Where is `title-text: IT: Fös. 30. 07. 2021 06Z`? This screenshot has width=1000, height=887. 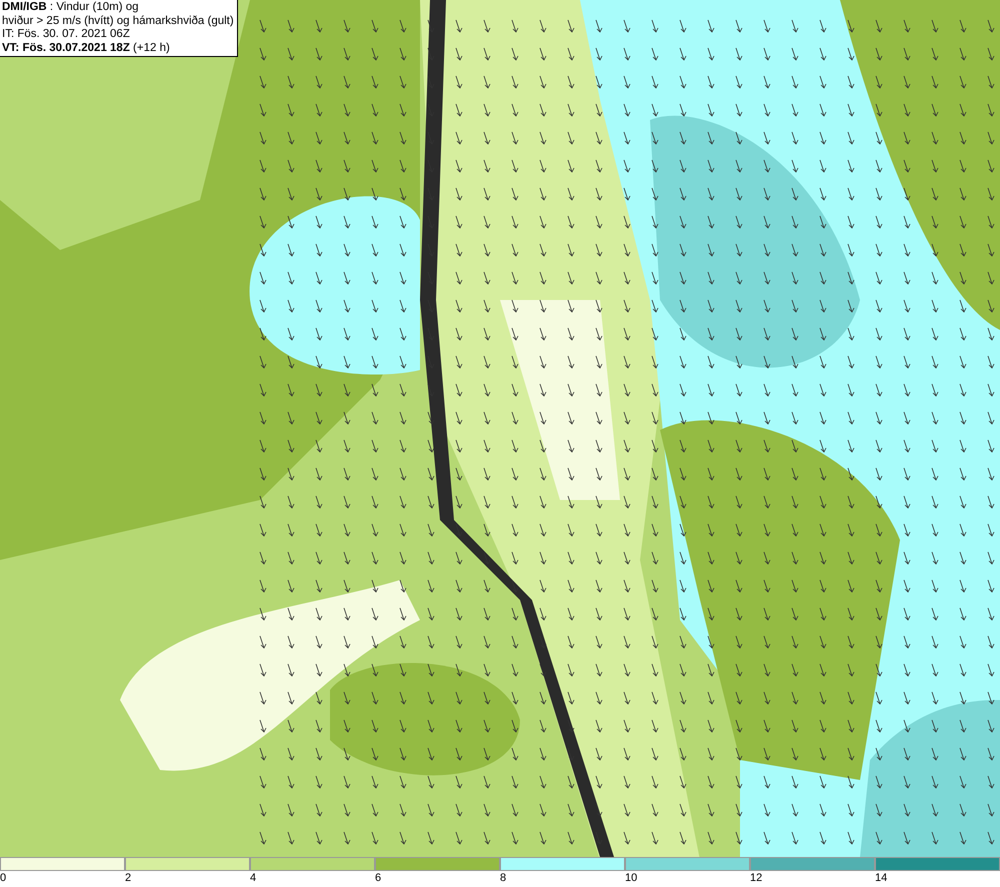 title-text: IT: Fös. 30. 07. 2021 06Z is located at coordinates (66, 35).